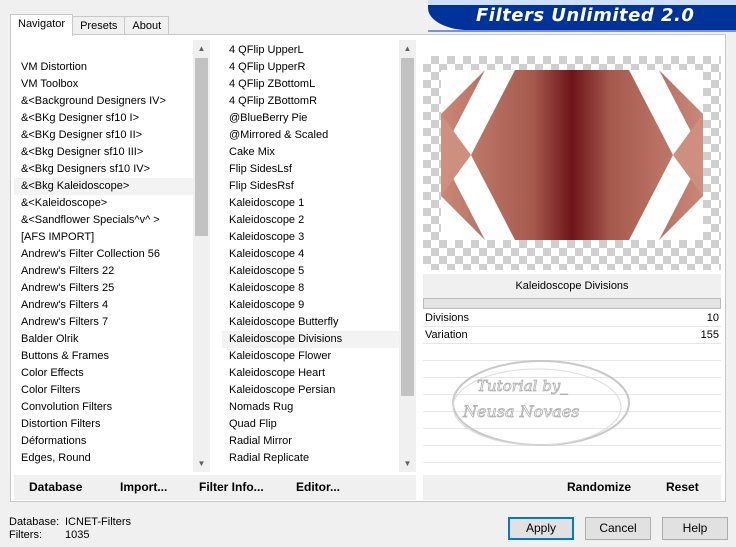 The width and height of the screenshot is (736, 547). Describe the element at coordinates (310, 322) in the screenshot. I see `list-item: Kaleidoscope Butterfly` at that location.